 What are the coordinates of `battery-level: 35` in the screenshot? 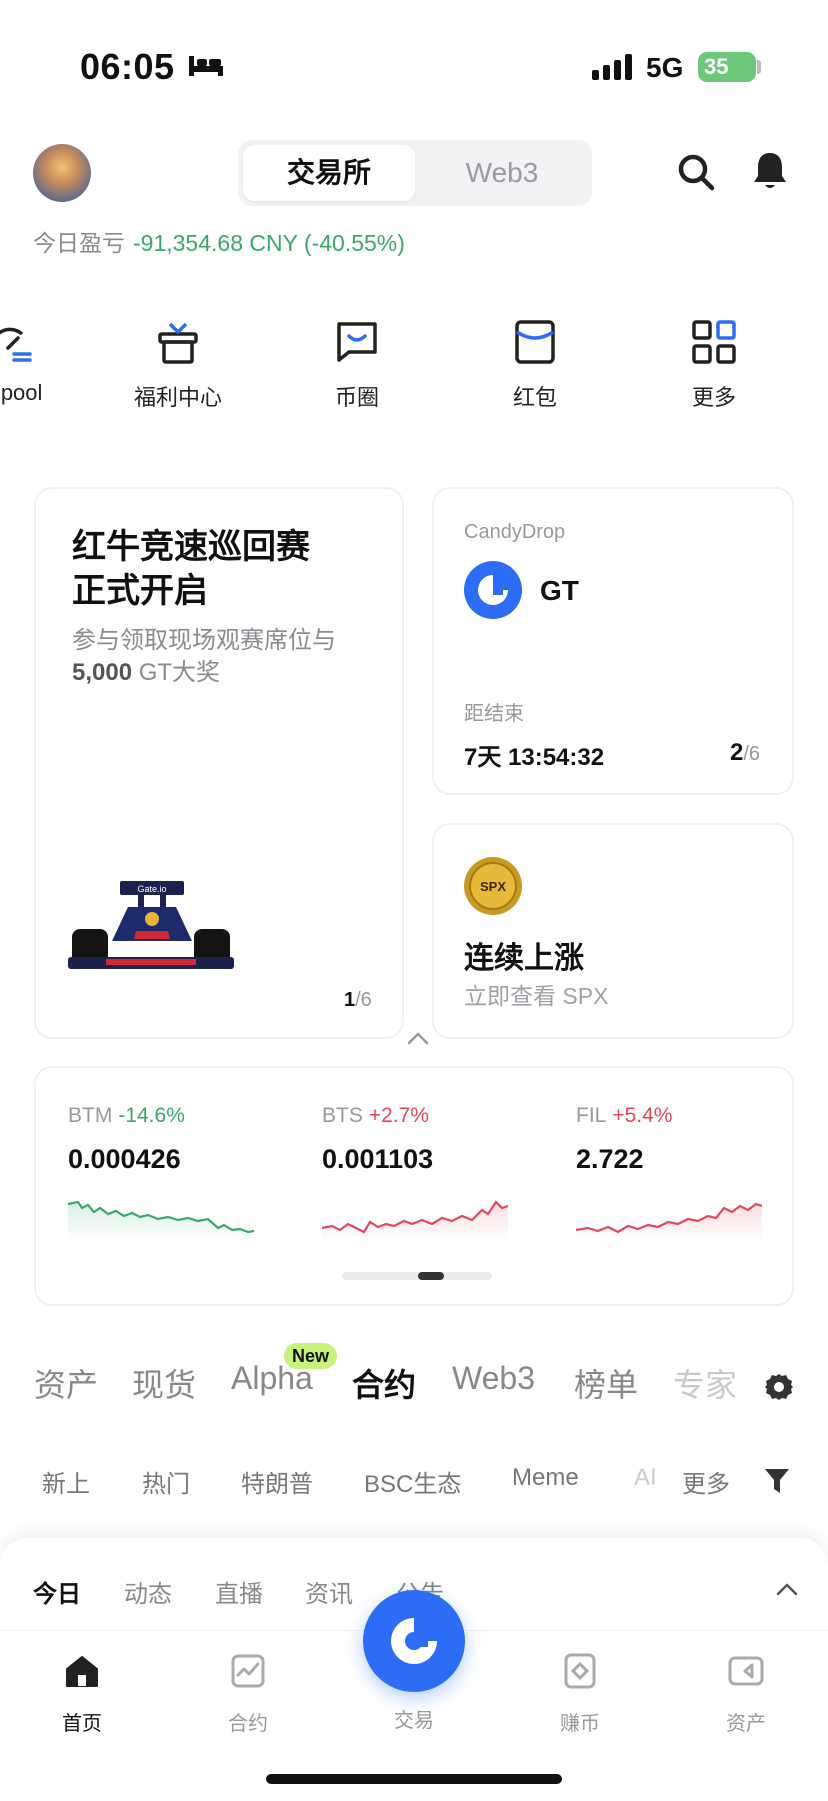 It's located at (716, 66).